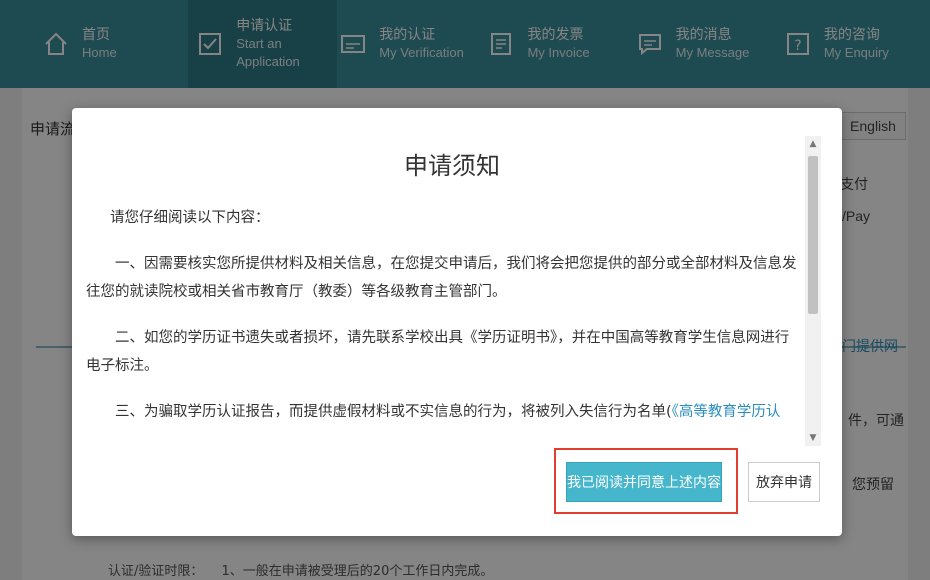 This screenshot has height=580, width=930. Describe the element at coordinates (784, 482) in the screenshot. I see `abandon-button: 放弃申请` at that location.